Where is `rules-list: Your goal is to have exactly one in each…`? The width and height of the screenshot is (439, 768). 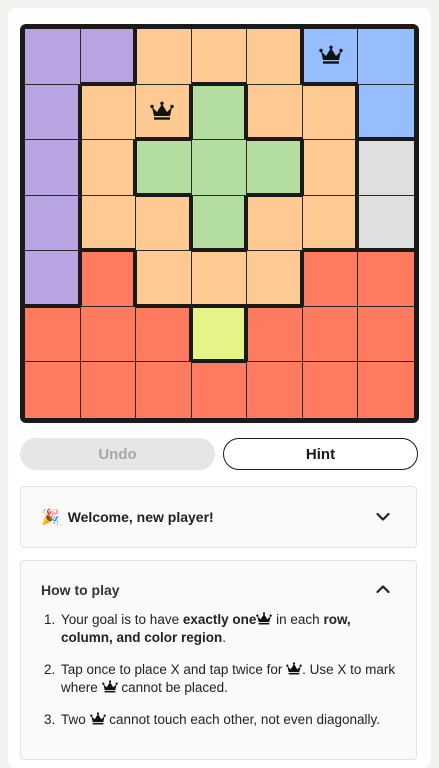 rules-list: Your goal is to have exactly one in each… is located at coordinates (220, 677).